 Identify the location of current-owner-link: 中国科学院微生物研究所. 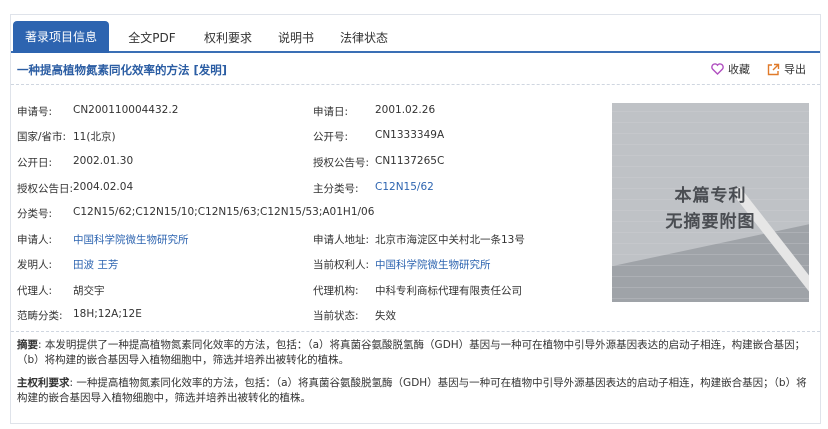
(433, 264).